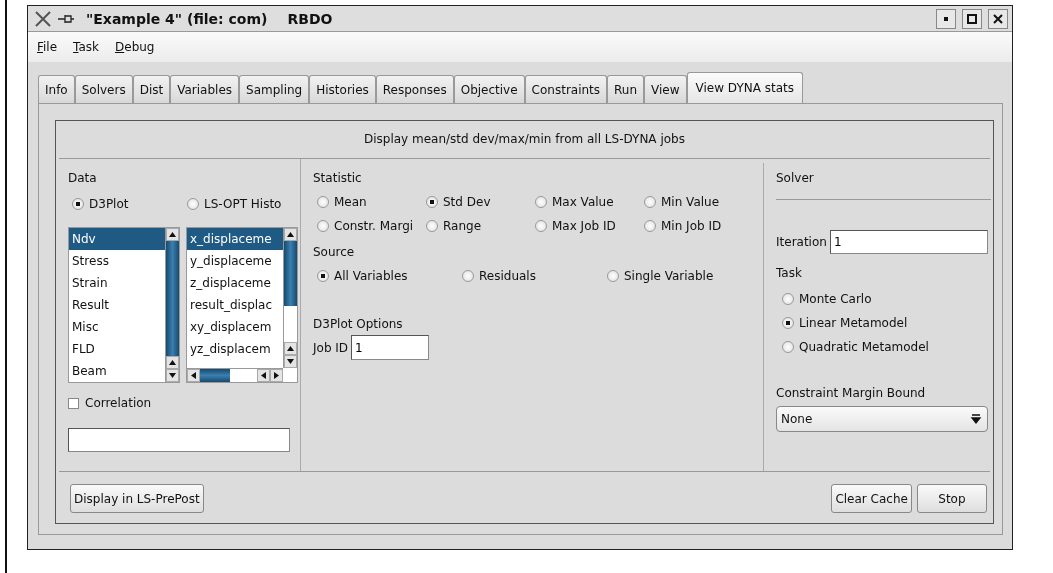  Describe the element at coordinates (117, 327) in the screenshot. I see `list-item: Misc` at that location.